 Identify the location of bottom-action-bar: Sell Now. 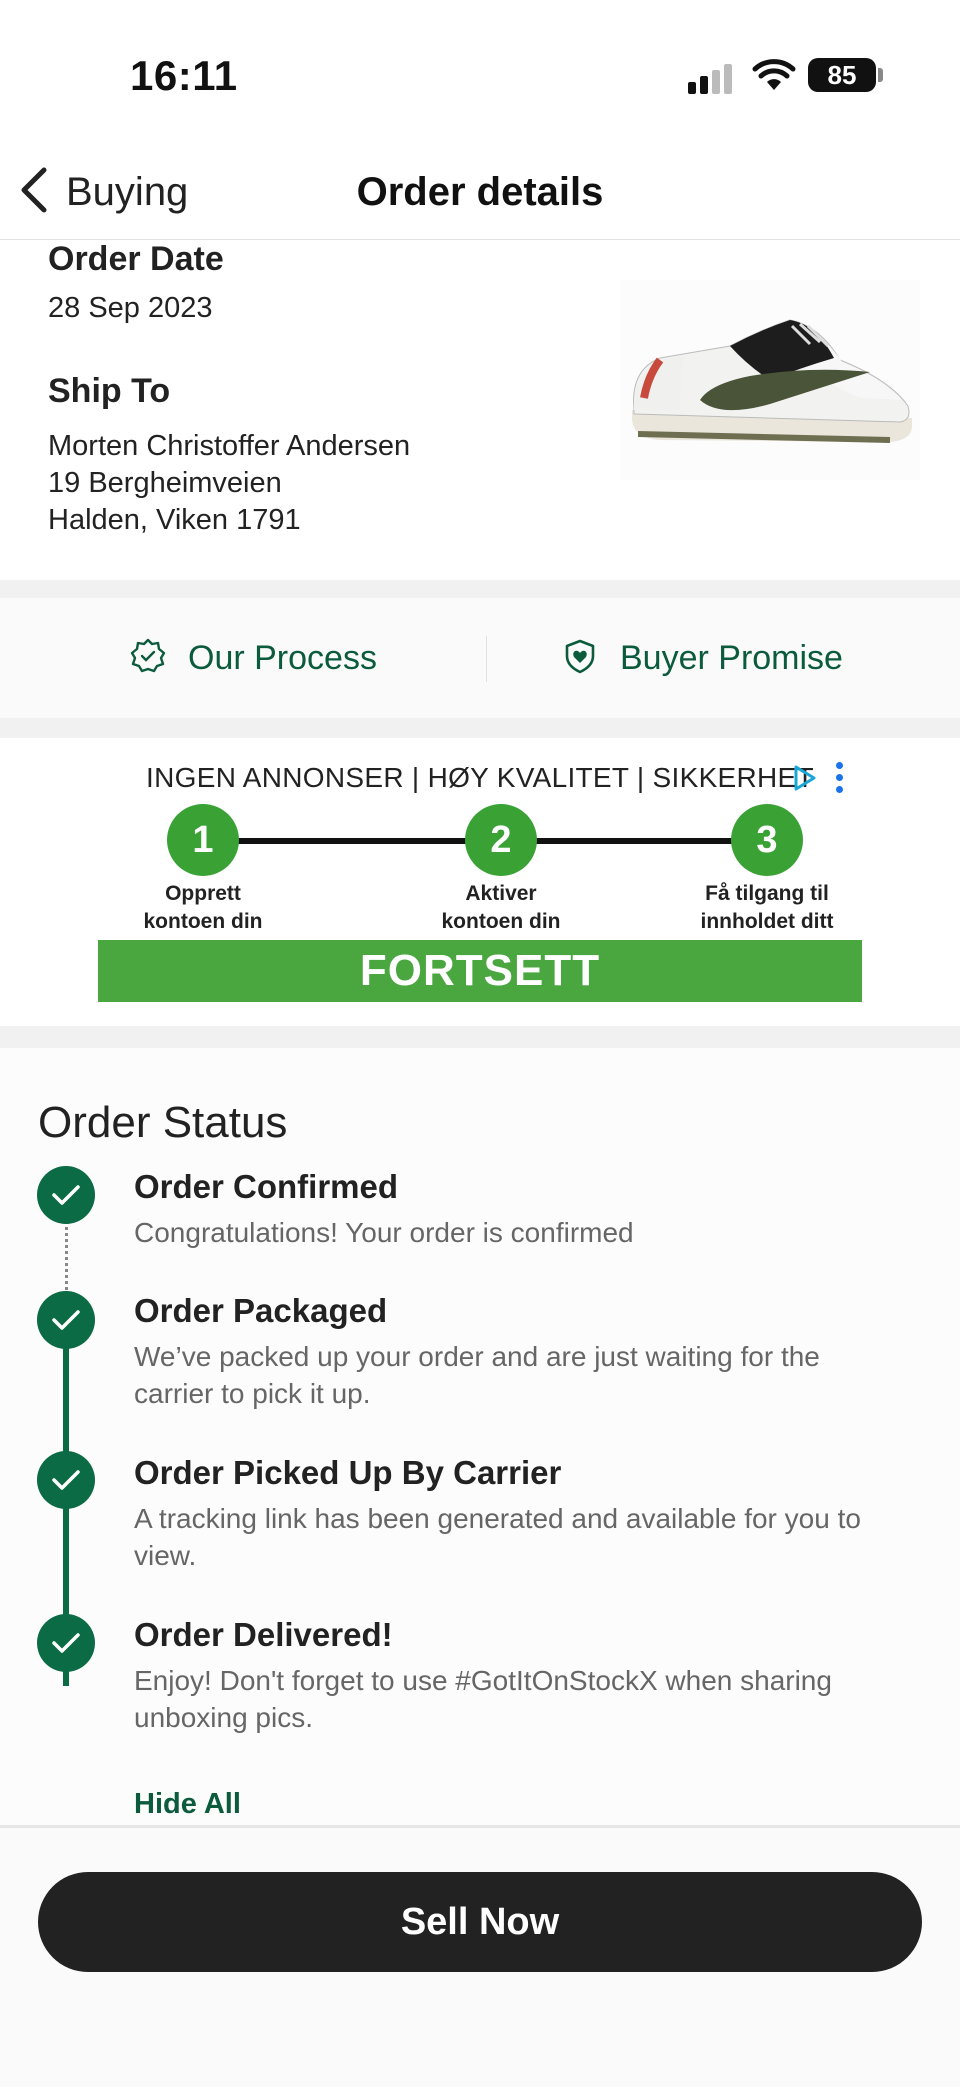
(480, 1956).